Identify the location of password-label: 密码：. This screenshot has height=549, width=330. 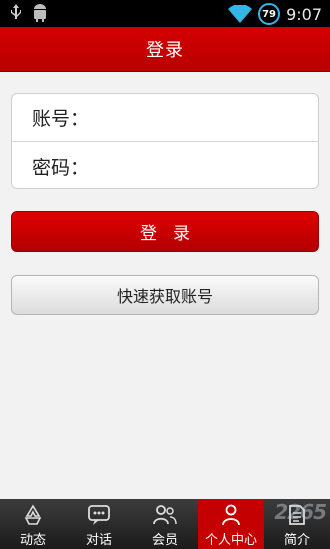
(61, 167).